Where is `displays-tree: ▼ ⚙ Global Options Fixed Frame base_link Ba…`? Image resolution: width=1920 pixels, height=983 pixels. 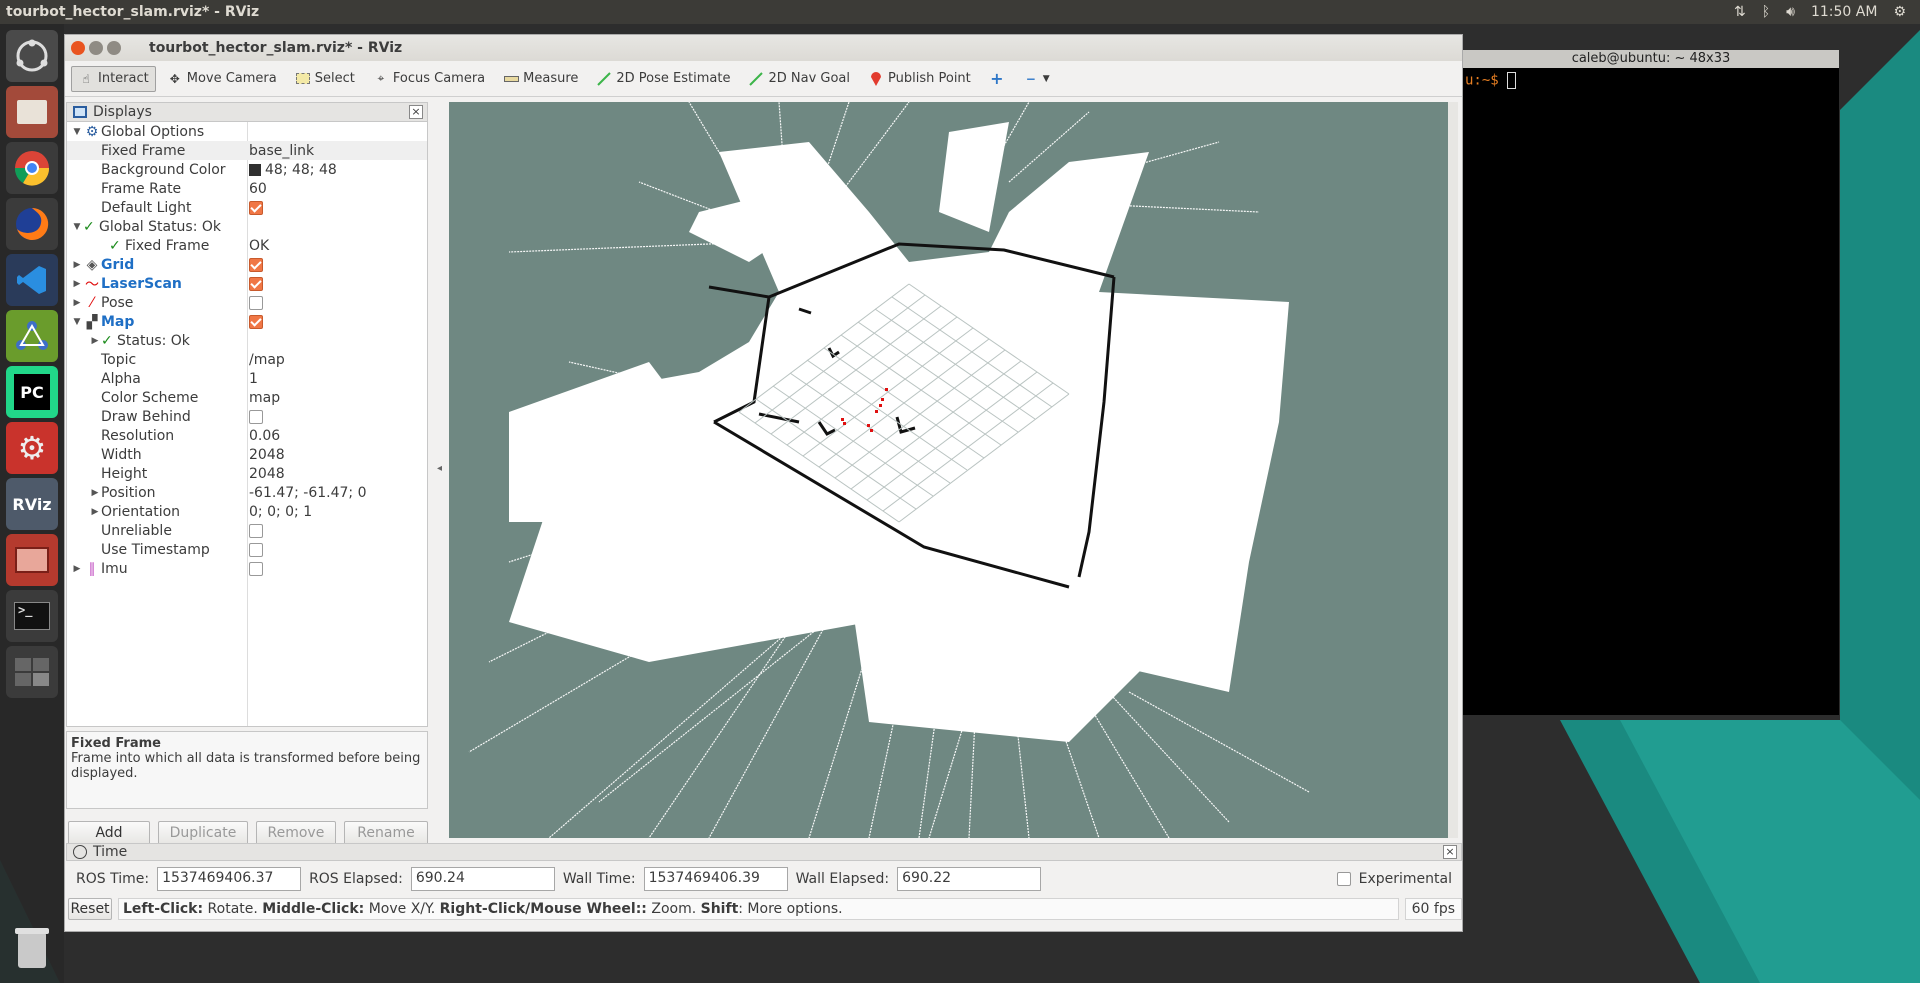 displays-tree: ▼ ⚙ Global Options Fixed Frame base_link Ba… is located at coordinates (247, 424).